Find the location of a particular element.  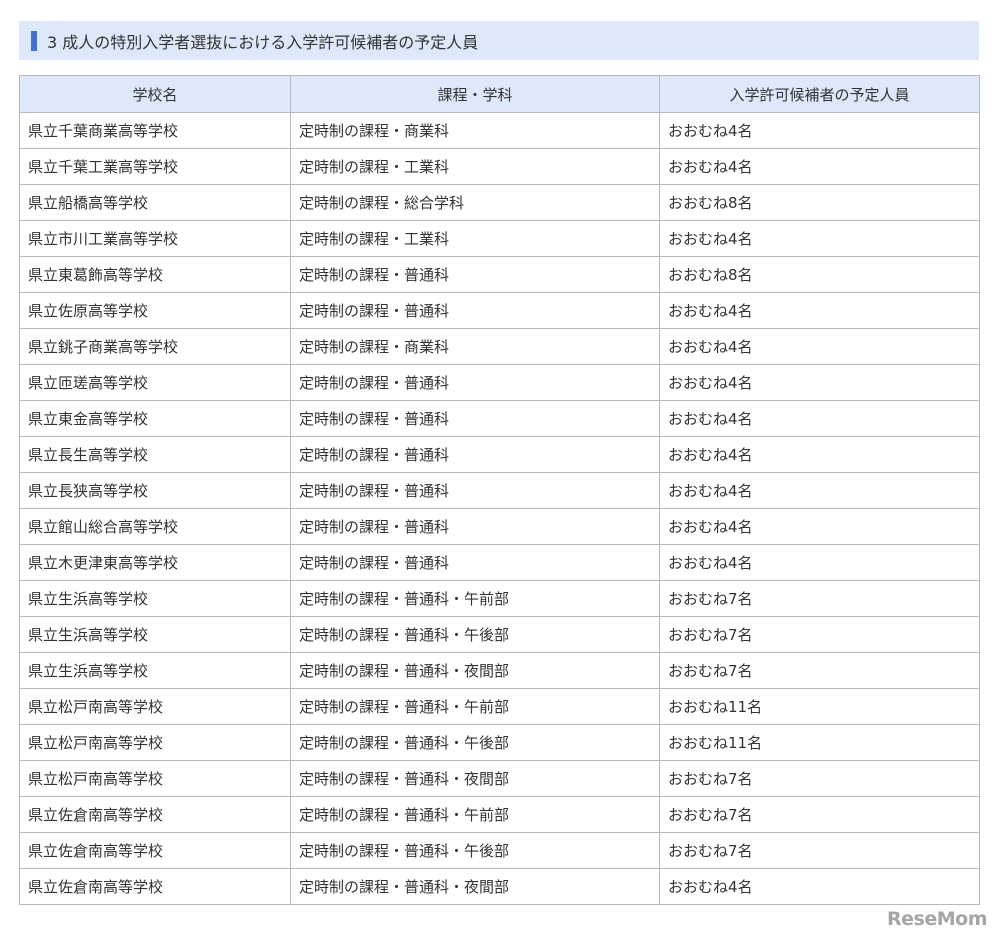

table-row: 県立長生高等学校 定時制の課程・普通科 おおむね4名 is located at coordinates (499, 454).